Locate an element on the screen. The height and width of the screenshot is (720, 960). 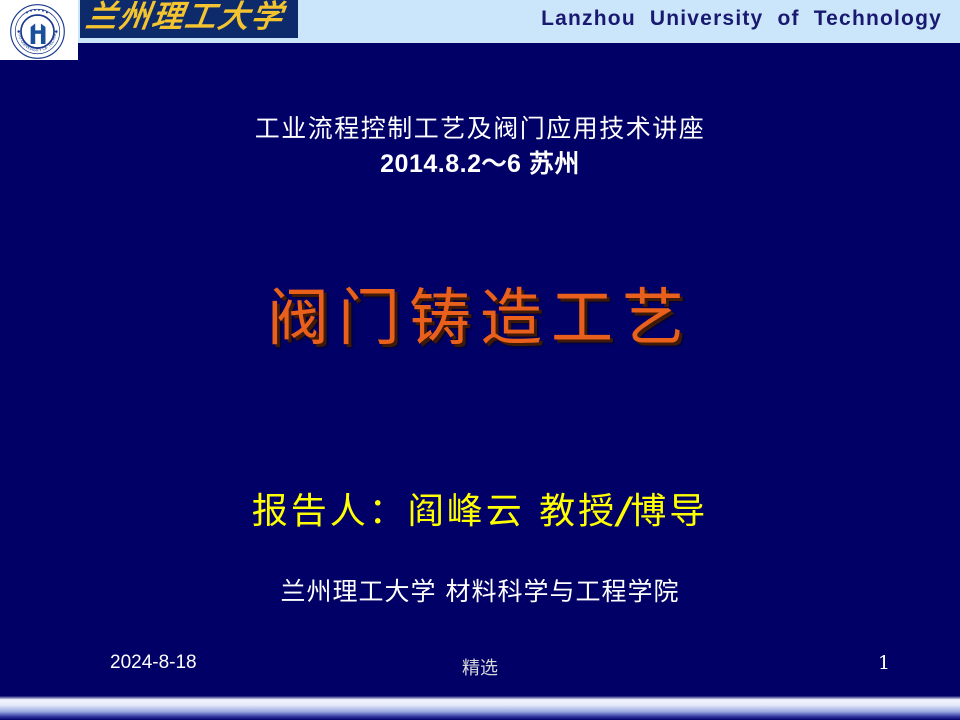
presenter-line: 报告人：阎峰云 教授/博导 is located at coordinates (480, 511).